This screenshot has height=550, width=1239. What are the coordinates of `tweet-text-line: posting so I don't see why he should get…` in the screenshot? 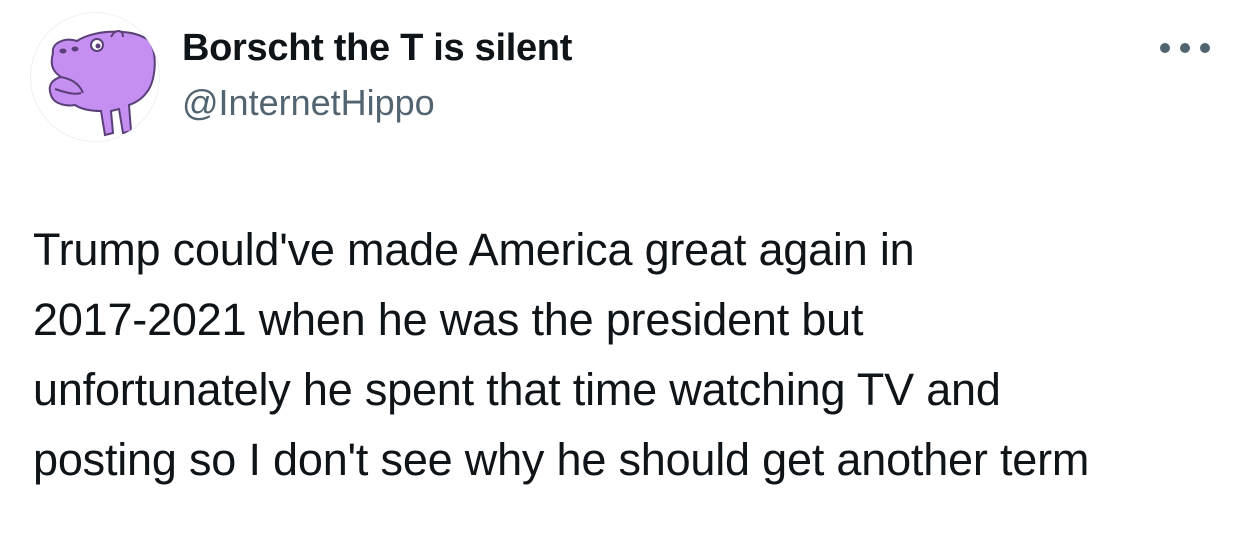 It's located at (561, 459).